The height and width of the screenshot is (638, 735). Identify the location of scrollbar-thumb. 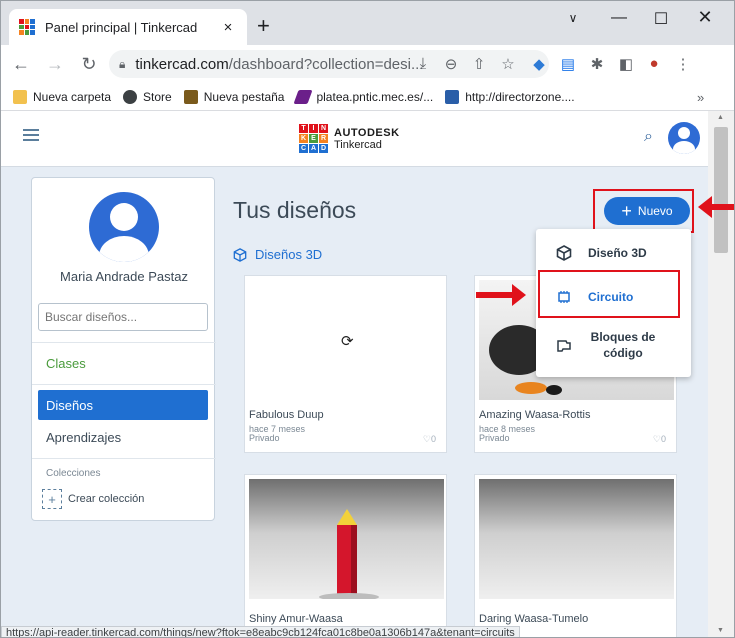
(721, 190).